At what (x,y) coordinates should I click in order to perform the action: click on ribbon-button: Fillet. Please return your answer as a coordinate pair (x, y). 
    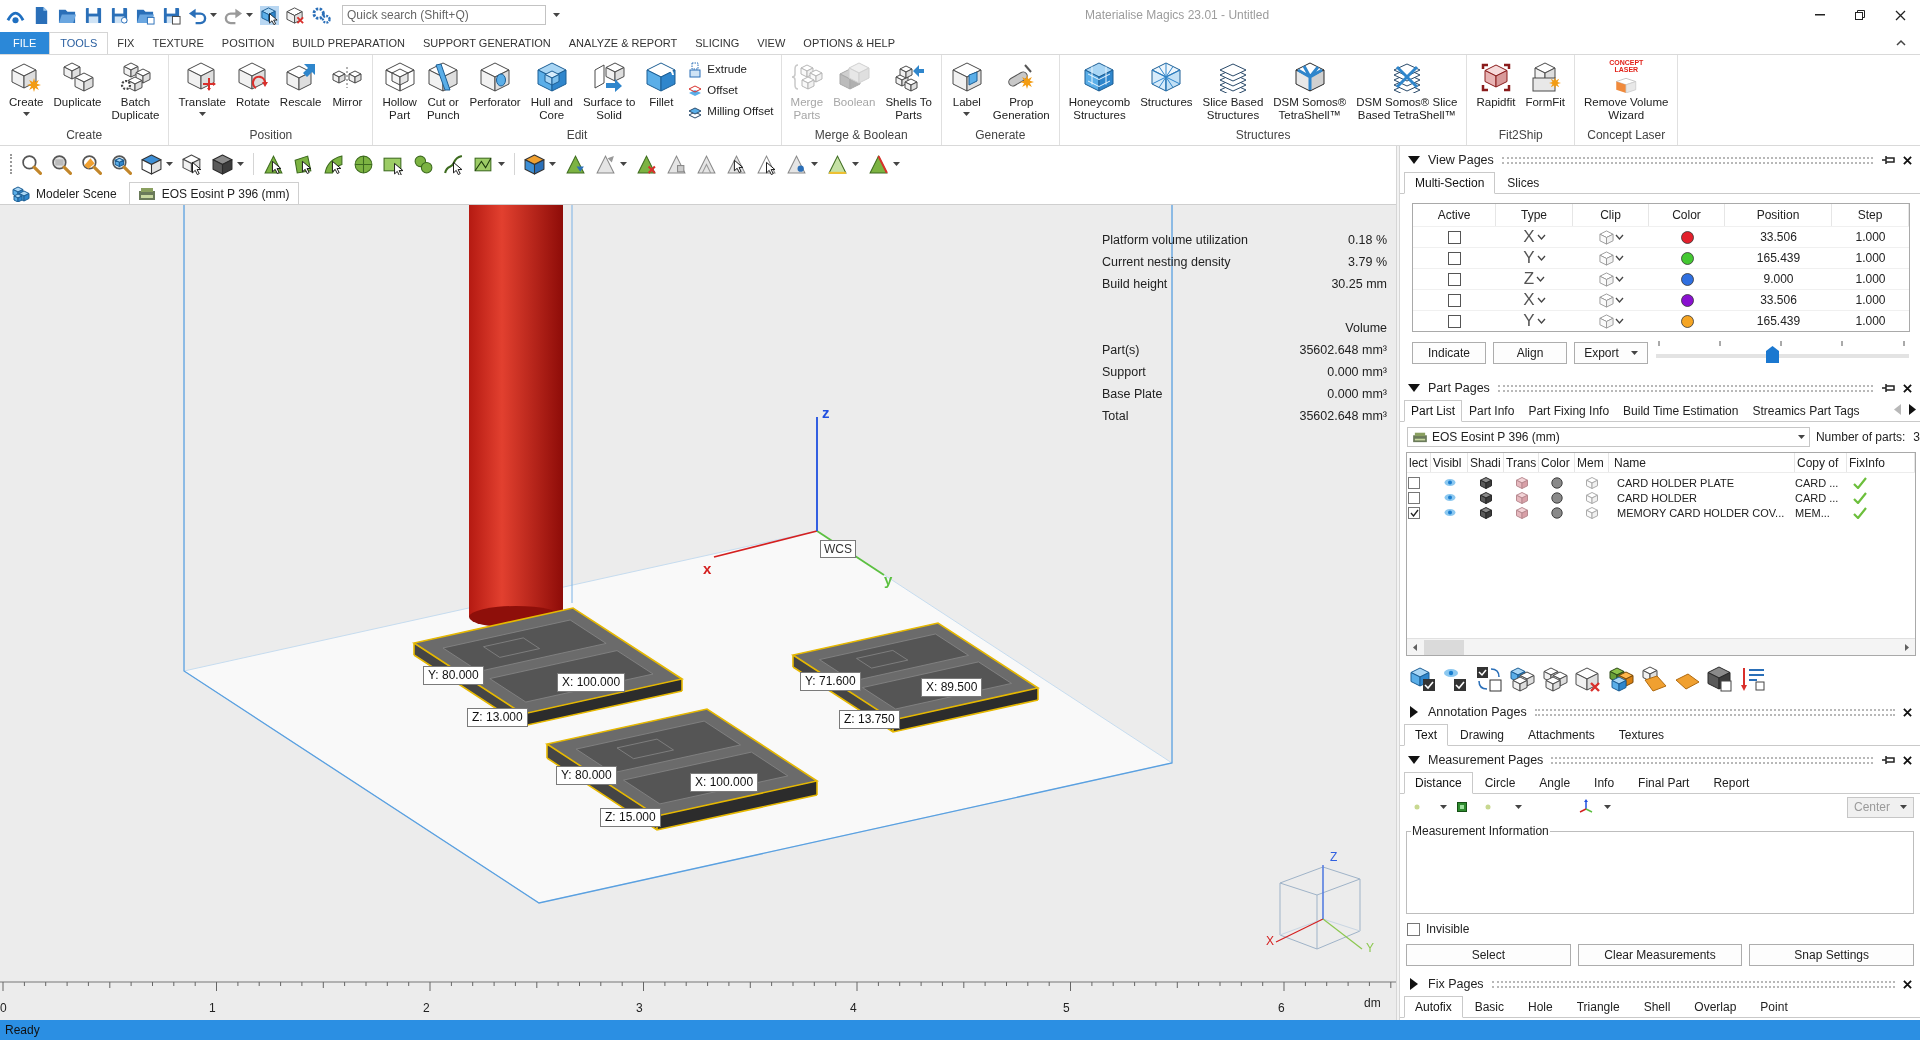
    Looking at the image, I should click on (661, 84).